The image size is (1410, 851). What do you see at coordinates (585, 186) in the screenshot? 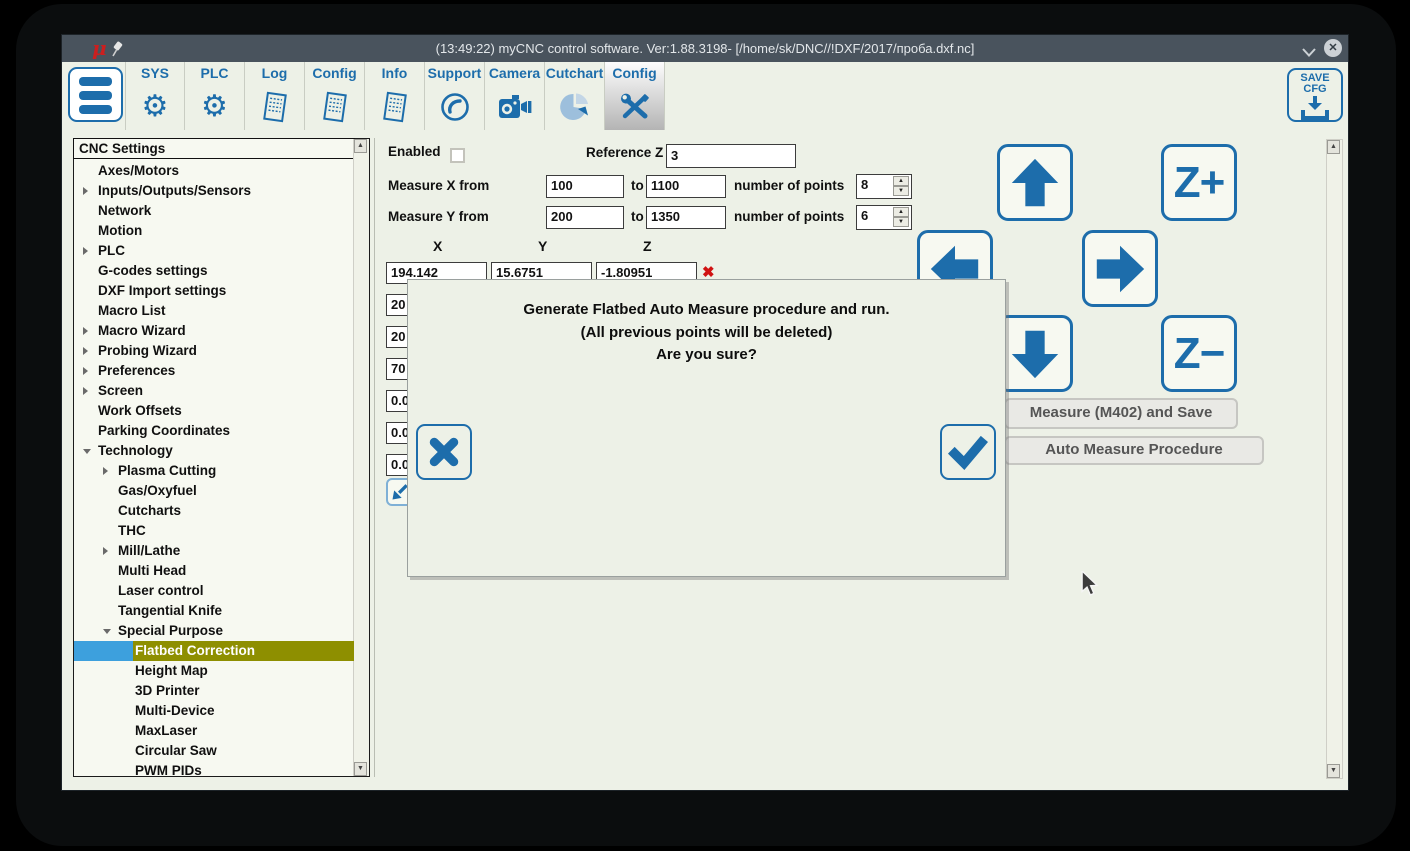
I see `measure-x-from-input: 100` at bounding box center [585, 186].